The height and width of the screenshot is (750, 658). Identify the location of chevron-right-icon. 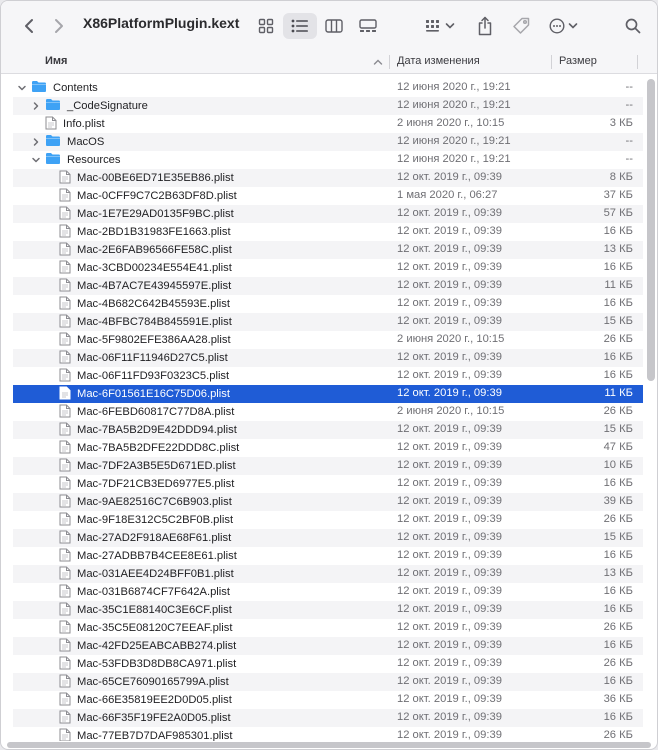
(59, 26).